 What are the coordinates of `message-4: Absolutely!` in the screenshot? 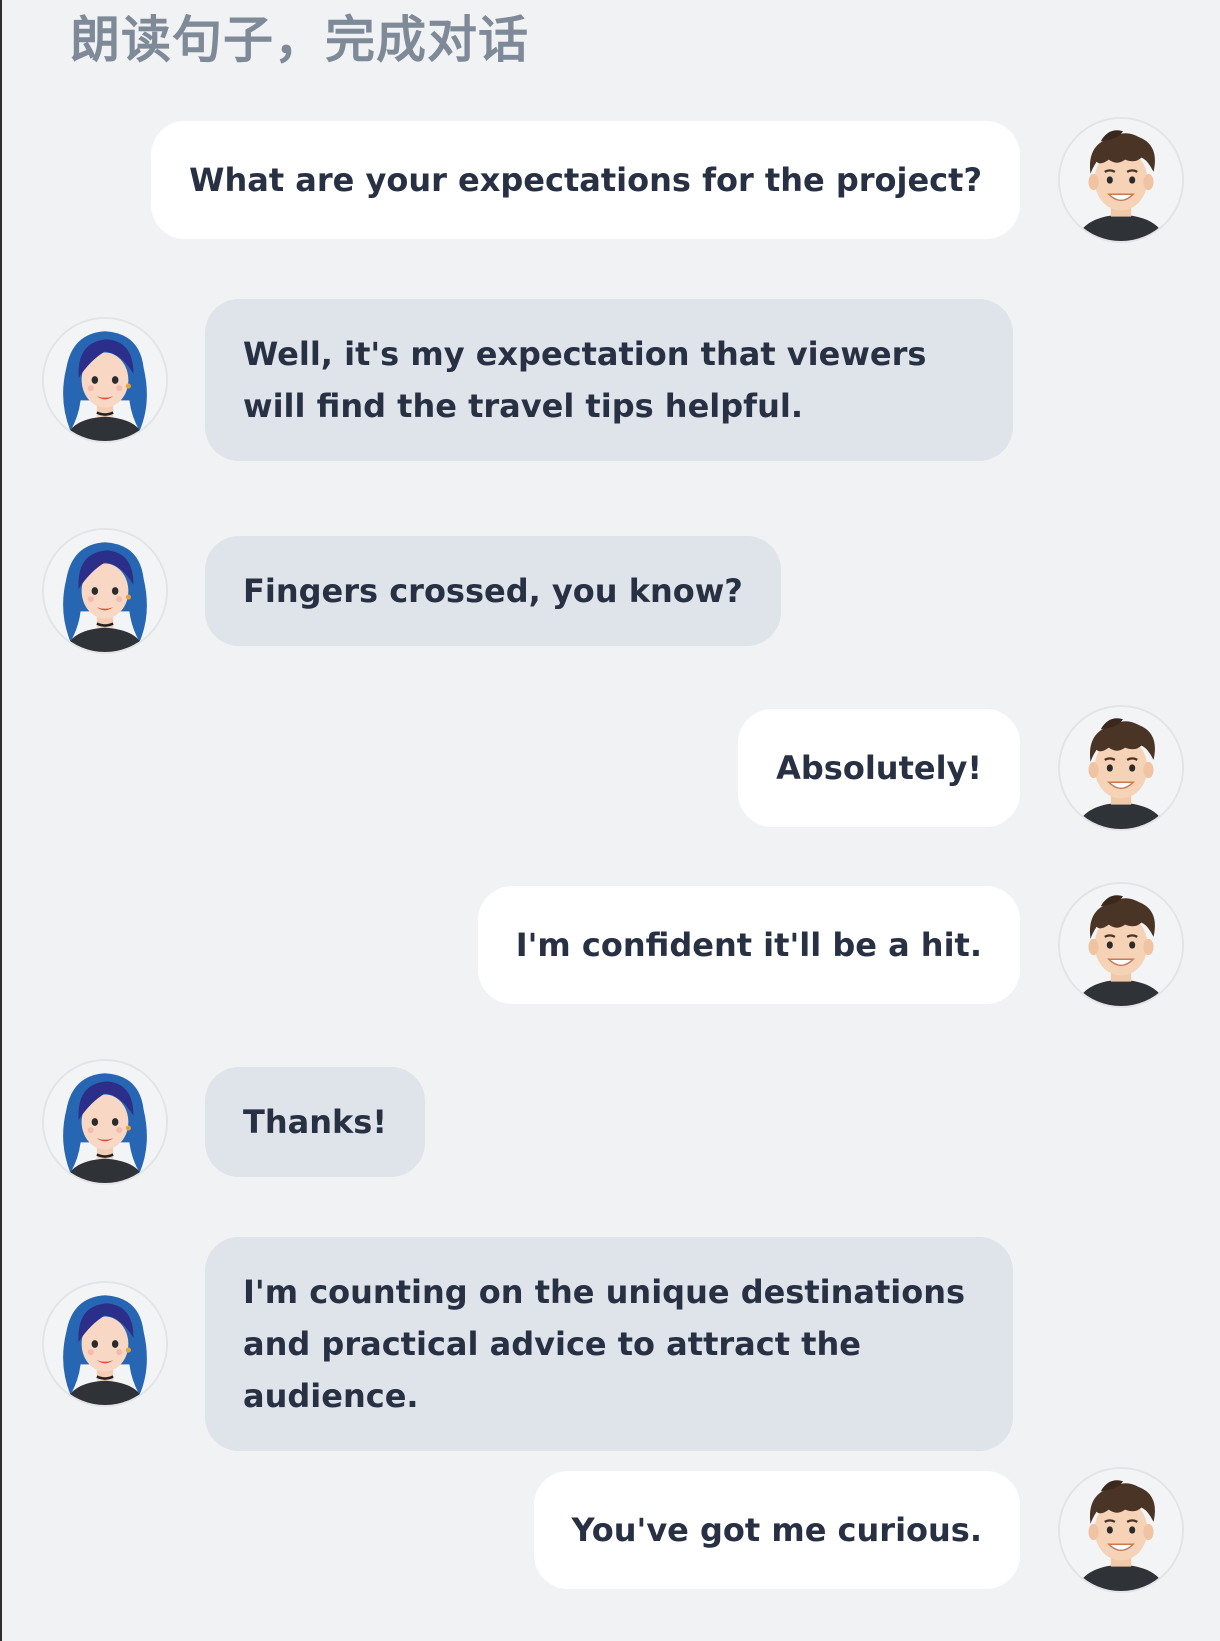 It's located at (961, 768).